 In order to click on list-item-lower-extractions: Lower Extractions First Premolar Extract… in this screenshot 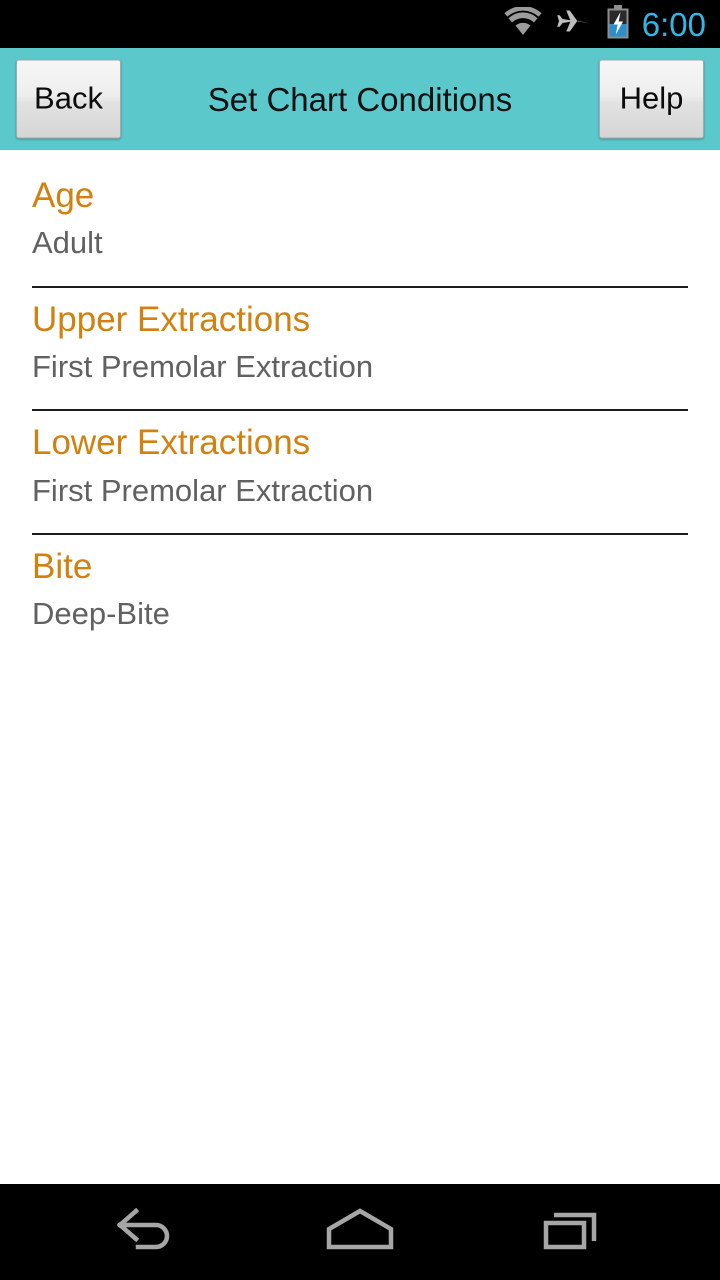, I will do `click(360, 467)`.